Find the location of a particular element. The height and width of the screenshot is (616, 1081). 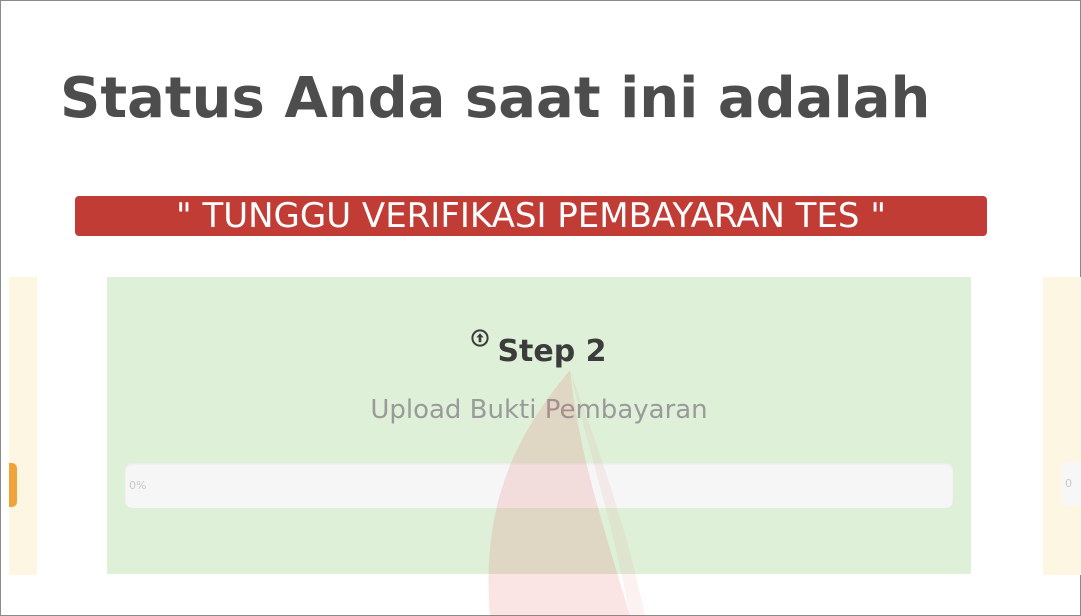

upload-circle-icon is located at coordinates (480, 338).